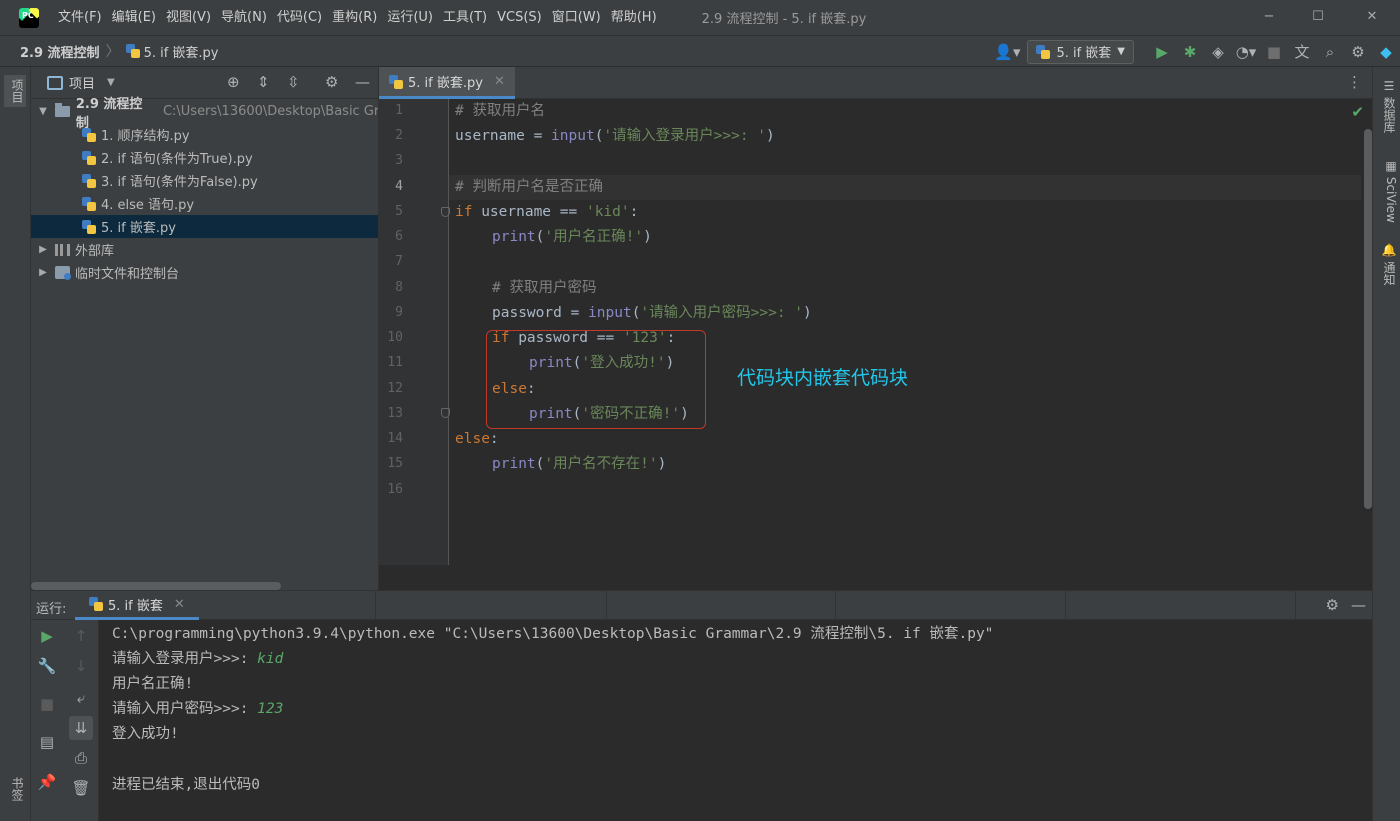 The width and height of the screenshot is (1400, 821). Describe the element at coordinates (1269, 17) in the screenshot. I see `minimize-button: −` at that location.